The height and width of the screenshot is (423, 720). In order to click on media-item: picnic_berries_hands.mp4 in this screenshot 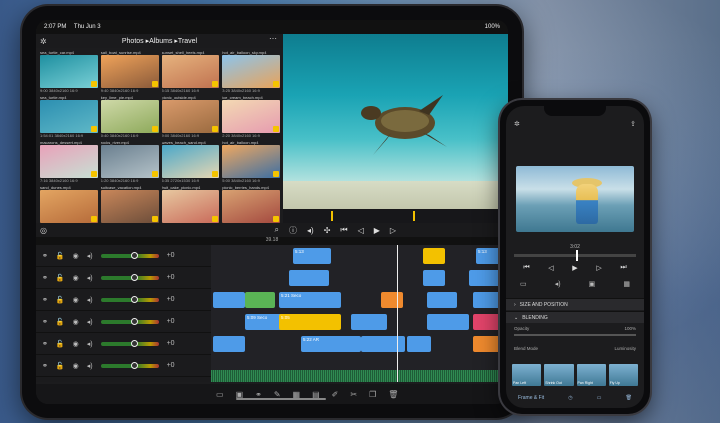, I will do `click(251, 206)`.